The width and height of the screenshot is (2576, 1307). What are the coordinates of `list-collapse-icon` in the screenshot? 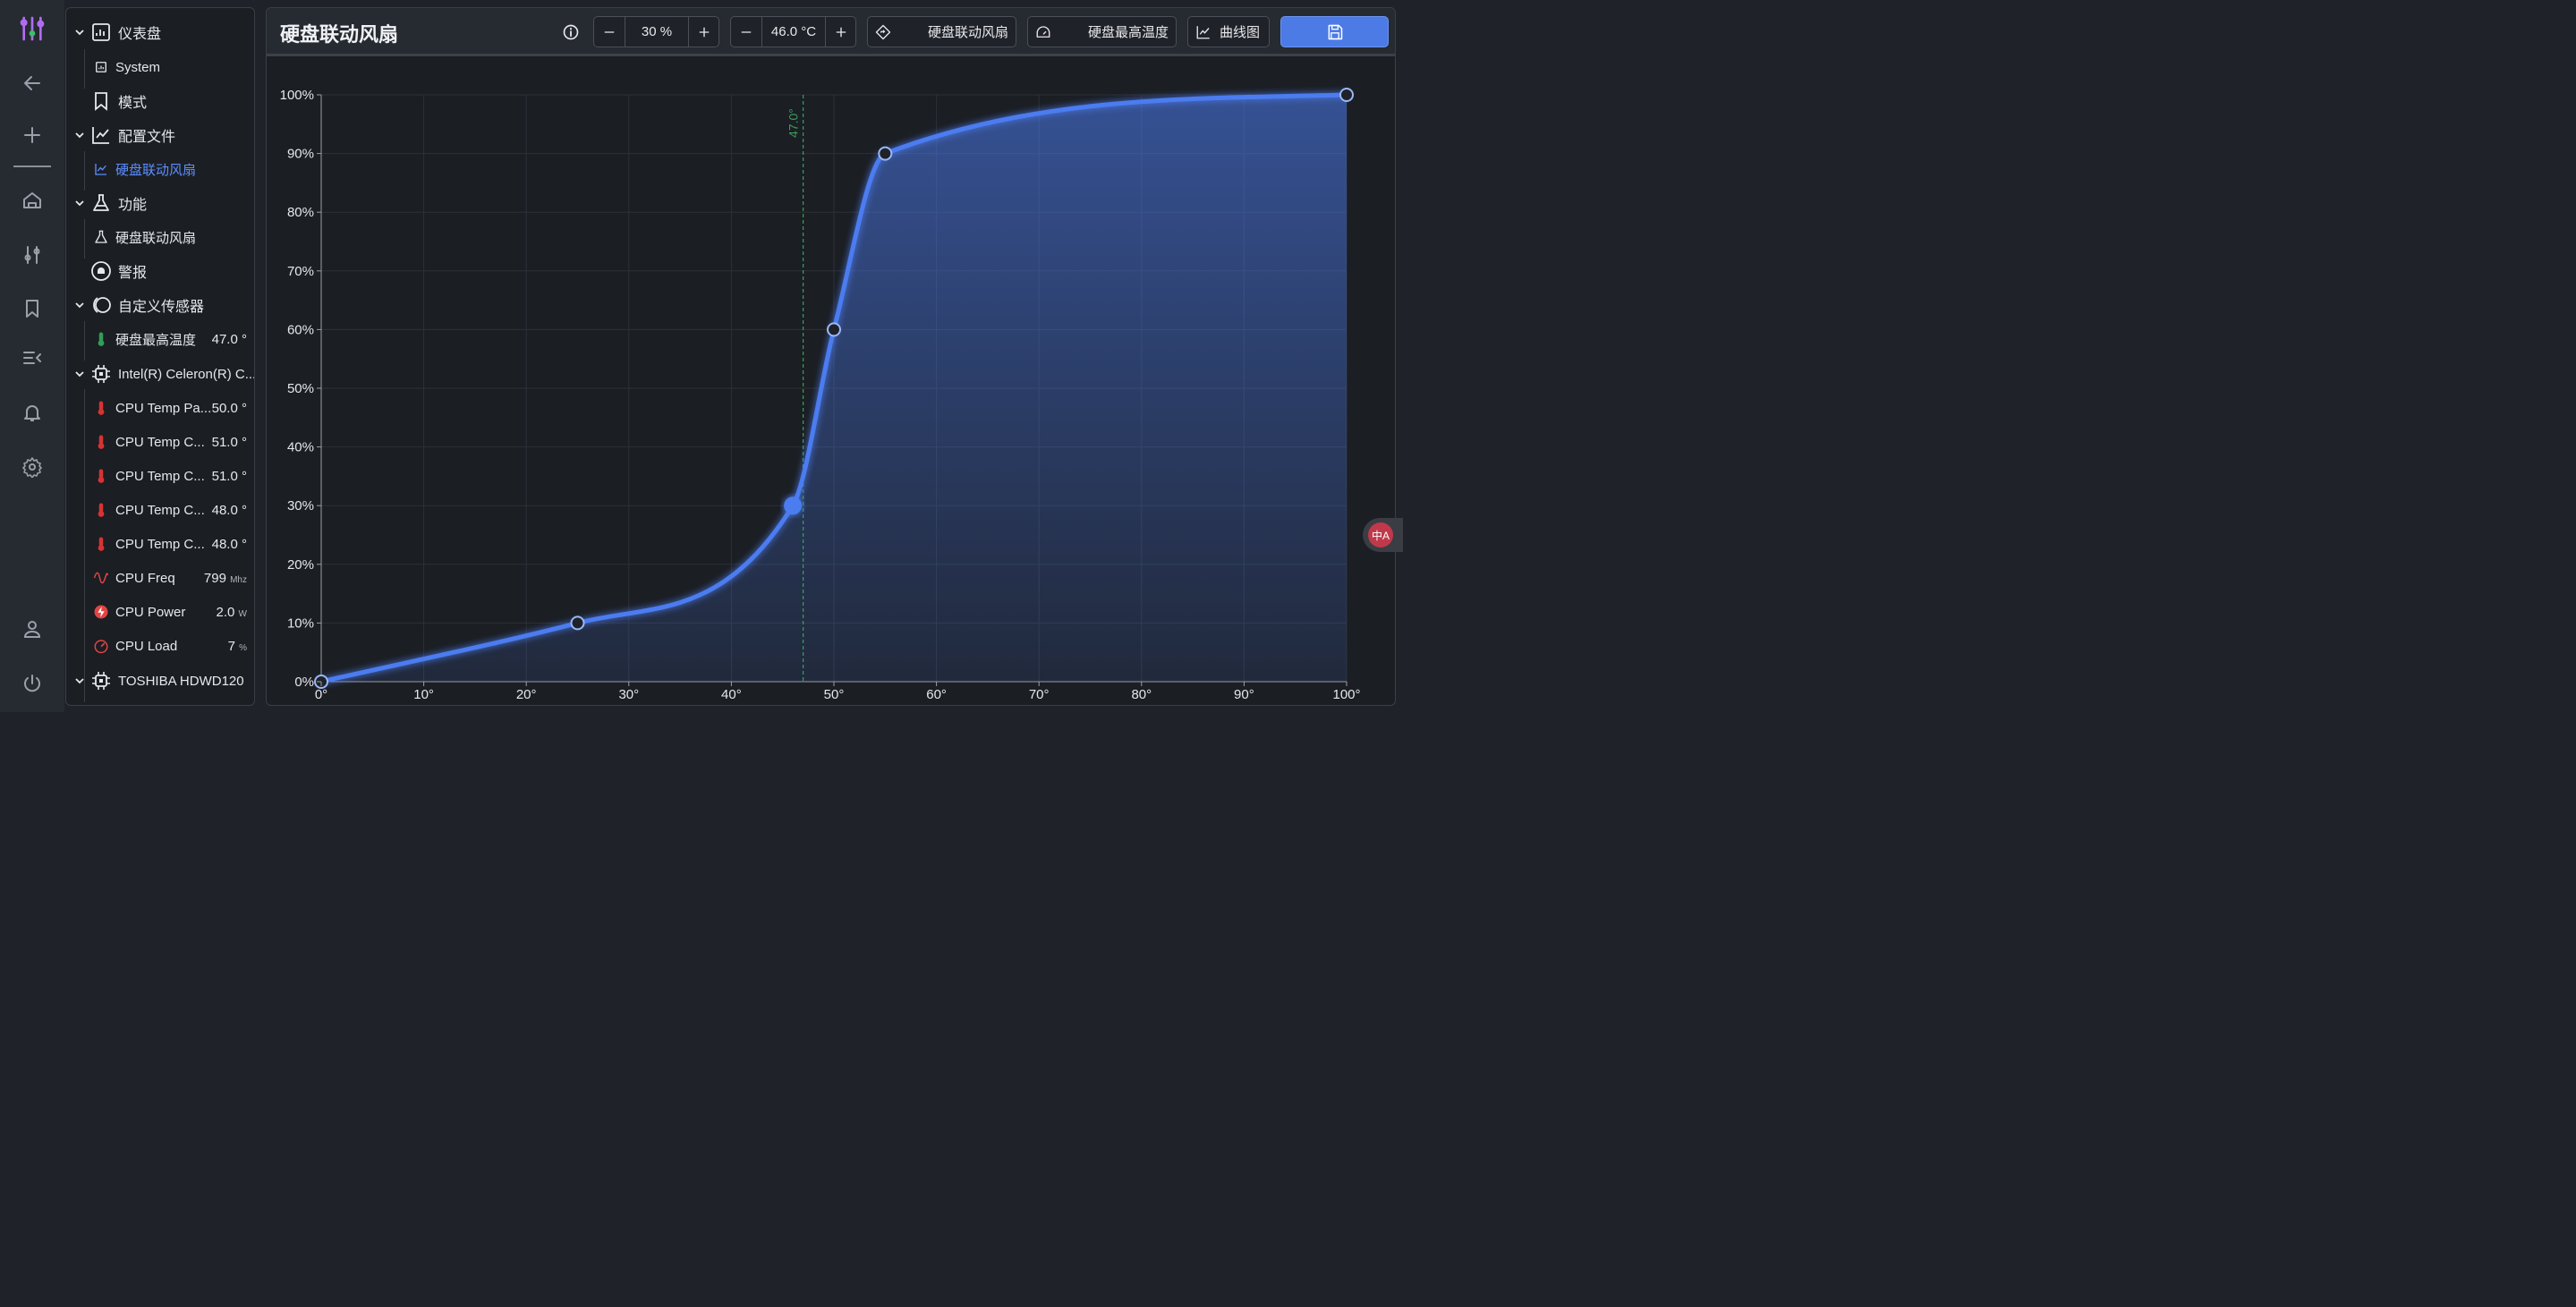 It's located at (32, 358).